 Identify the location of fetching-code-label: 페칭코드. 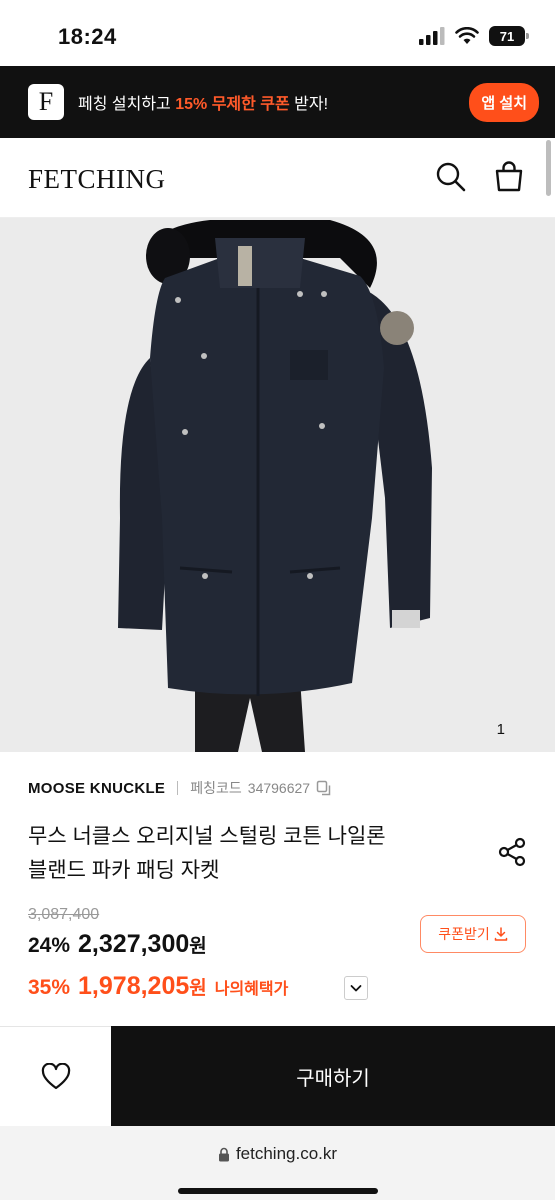
(216, 788).